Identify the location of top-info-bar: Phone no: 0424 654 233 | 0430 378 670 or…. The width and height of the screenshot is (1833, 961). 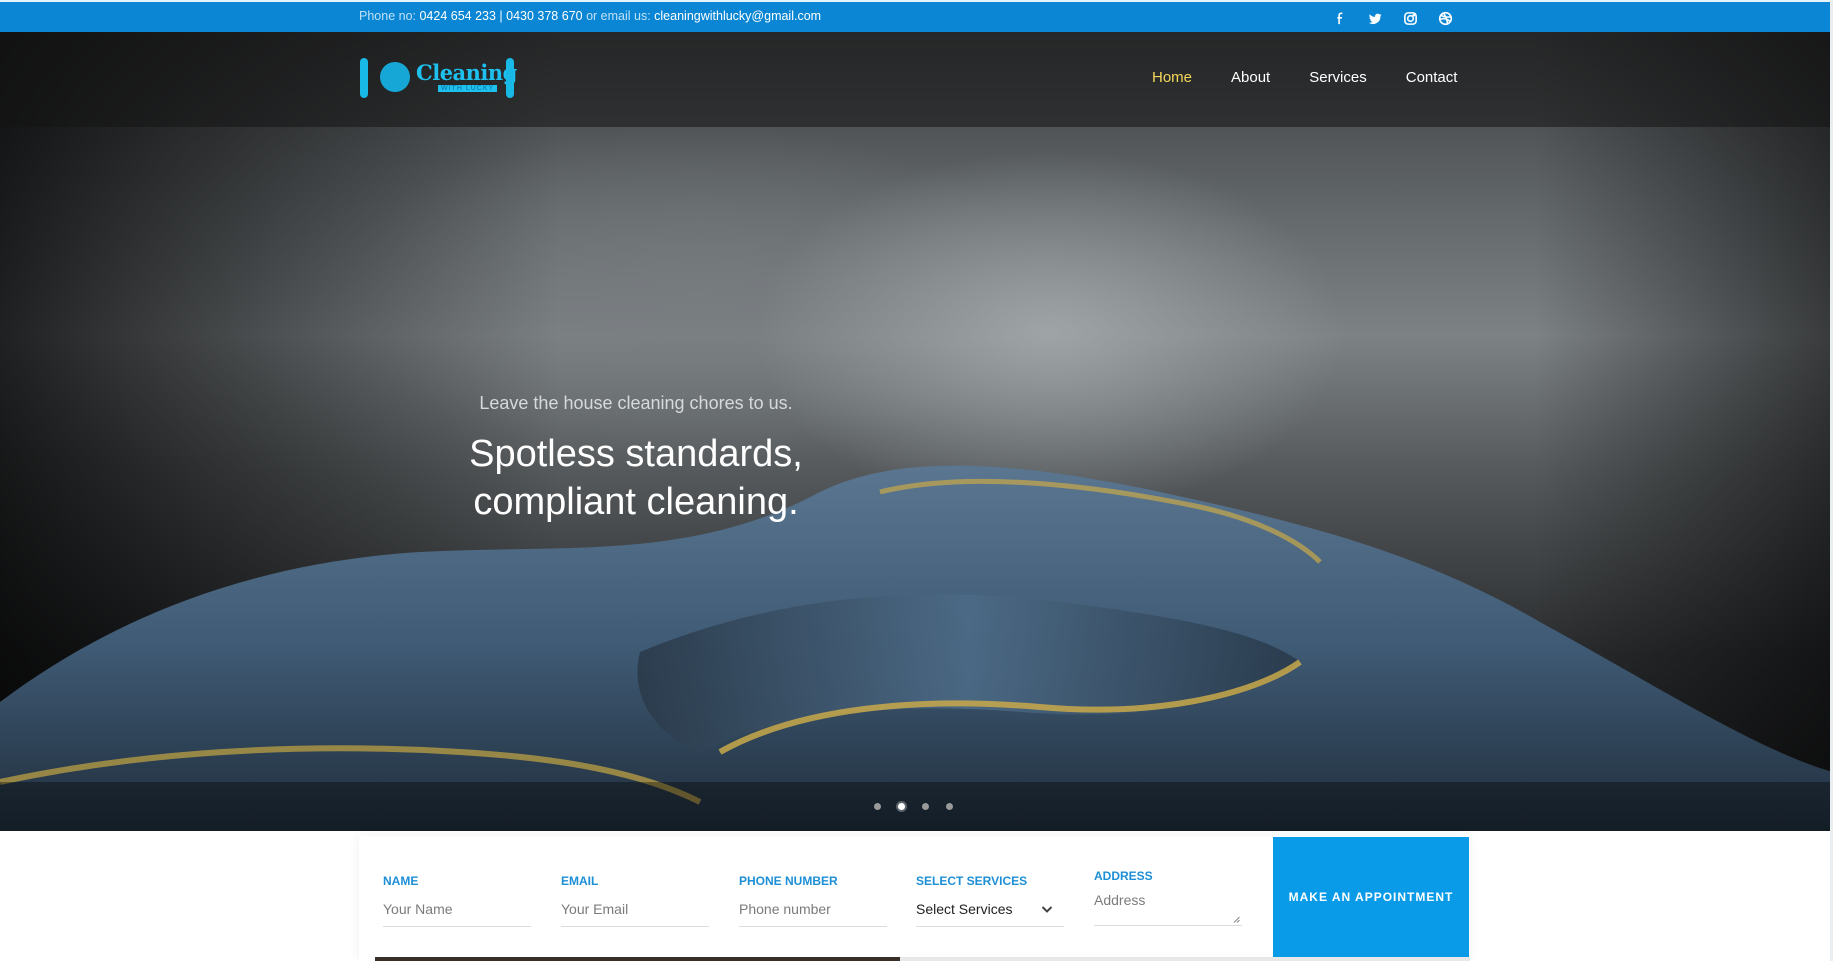
(916, 16).